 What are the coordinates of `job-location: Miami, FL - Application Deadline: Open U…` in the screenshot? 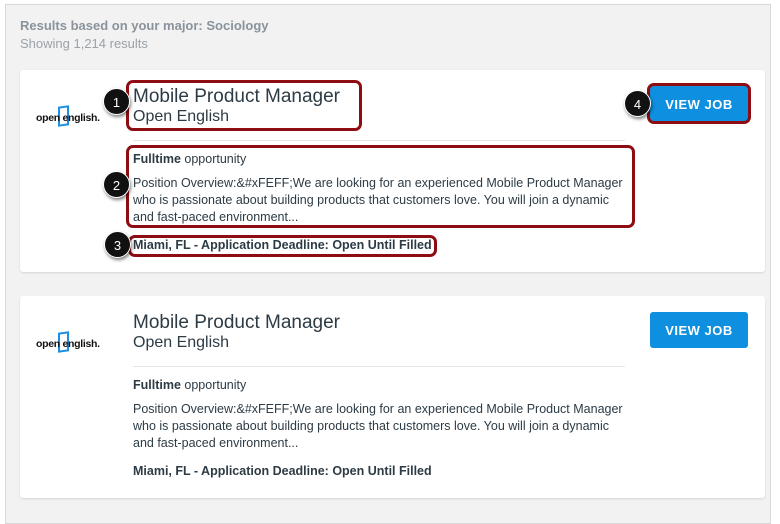 It's located at (282, 471).